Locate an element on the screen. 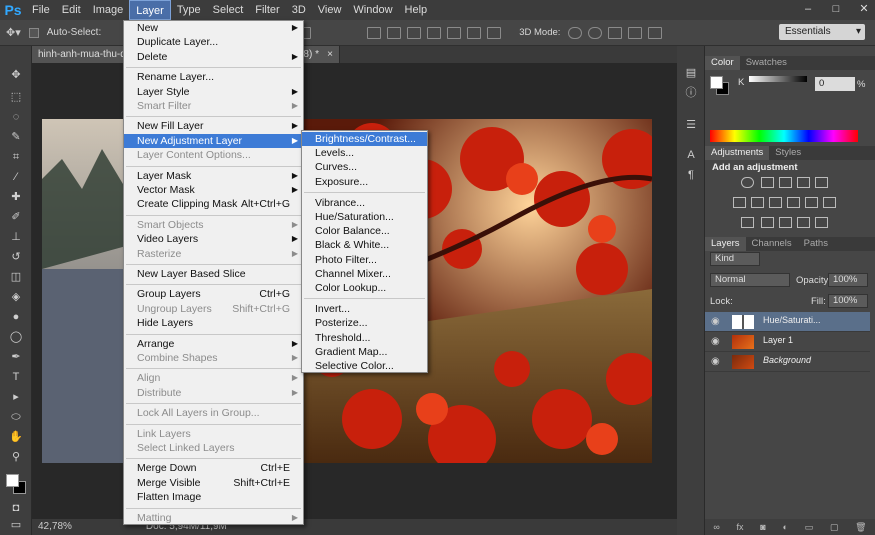 The image size is (875, 535). link-layers-icon: ∞ is located at coordinates (716, 527).